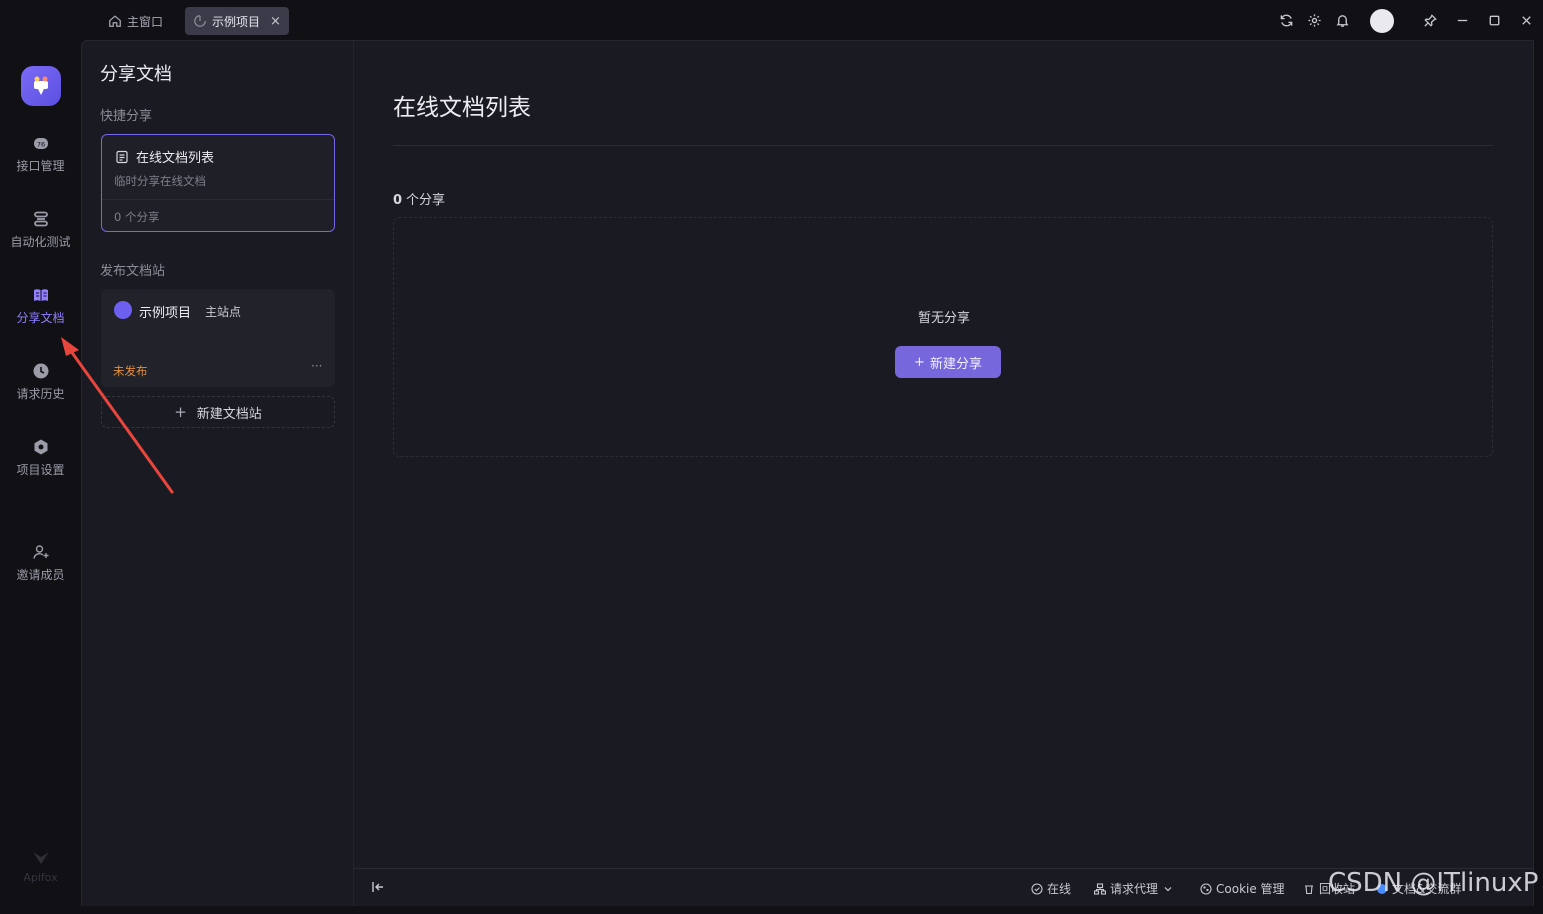  I want to click on share-count-label: 个分享, so click(426, 200).